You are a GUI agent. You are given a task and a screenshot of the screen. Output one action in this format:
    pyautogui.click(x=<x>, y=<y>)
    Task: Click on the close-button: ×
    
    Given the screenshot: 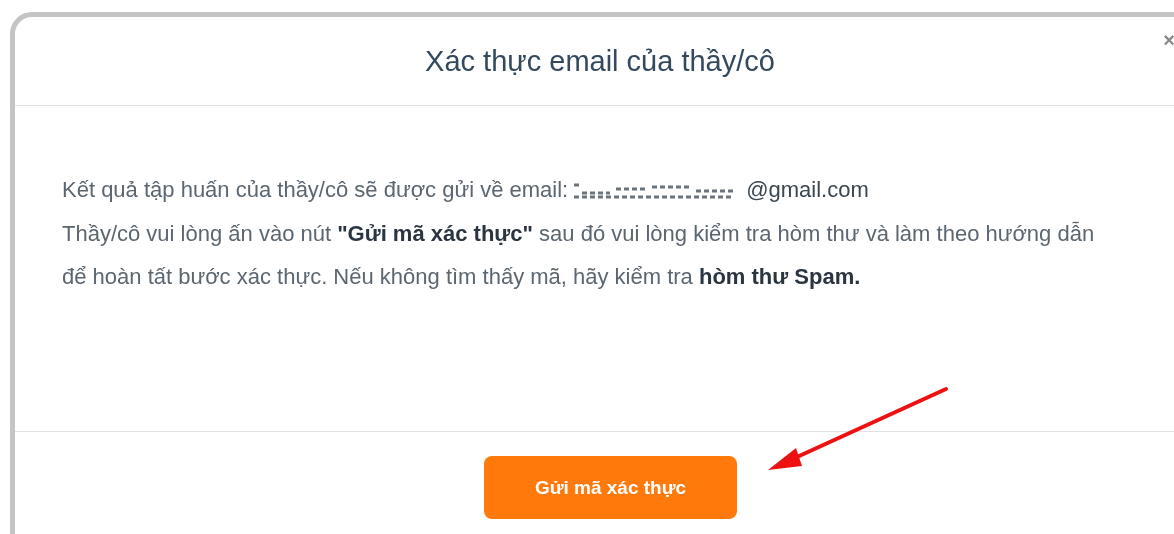 What is the action you would take?
    pyautogui.click(x=1168, y=40)
    